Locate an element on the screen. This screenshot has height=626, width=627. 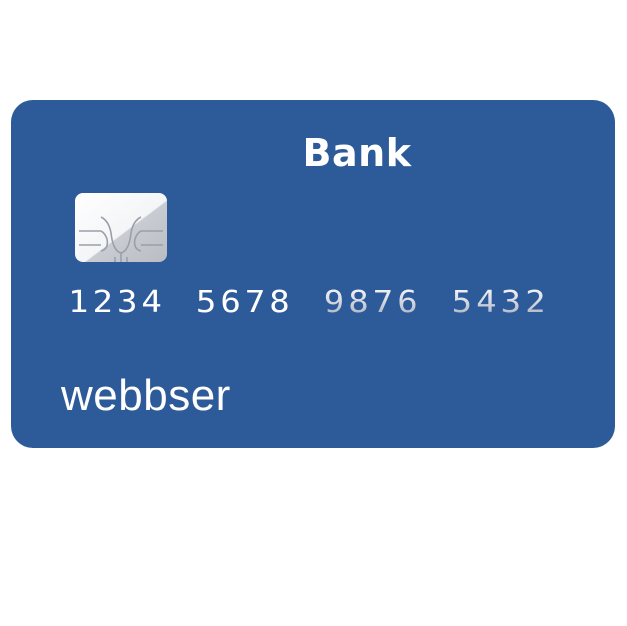
card-number-group-1: 1234 is located at coordinates (117, 302).